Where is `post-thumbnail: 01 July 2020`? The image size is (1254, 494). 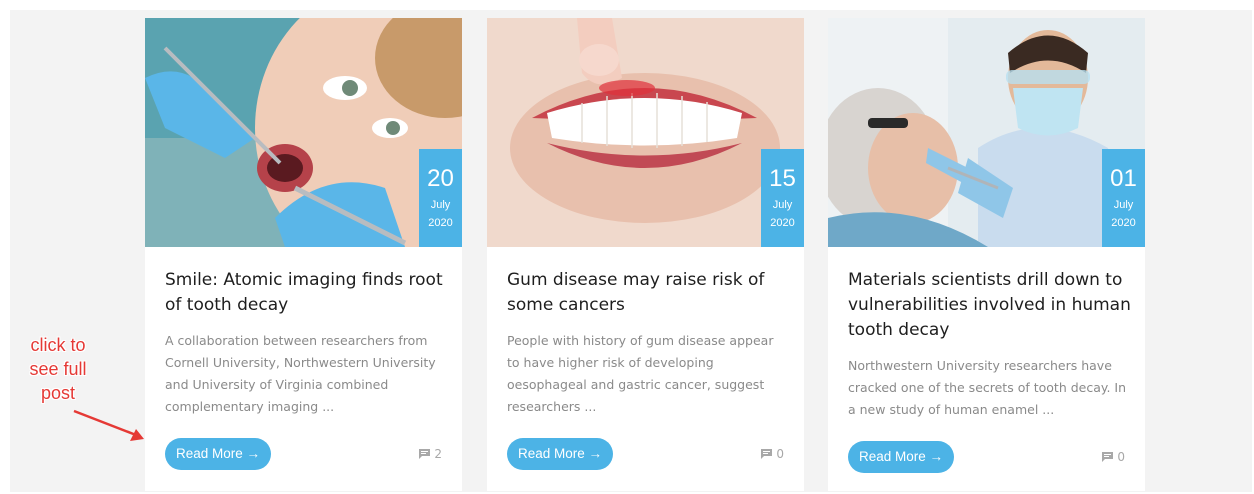 post-thumbnail: 01 July 2020 is located at coordinates (986, 132).